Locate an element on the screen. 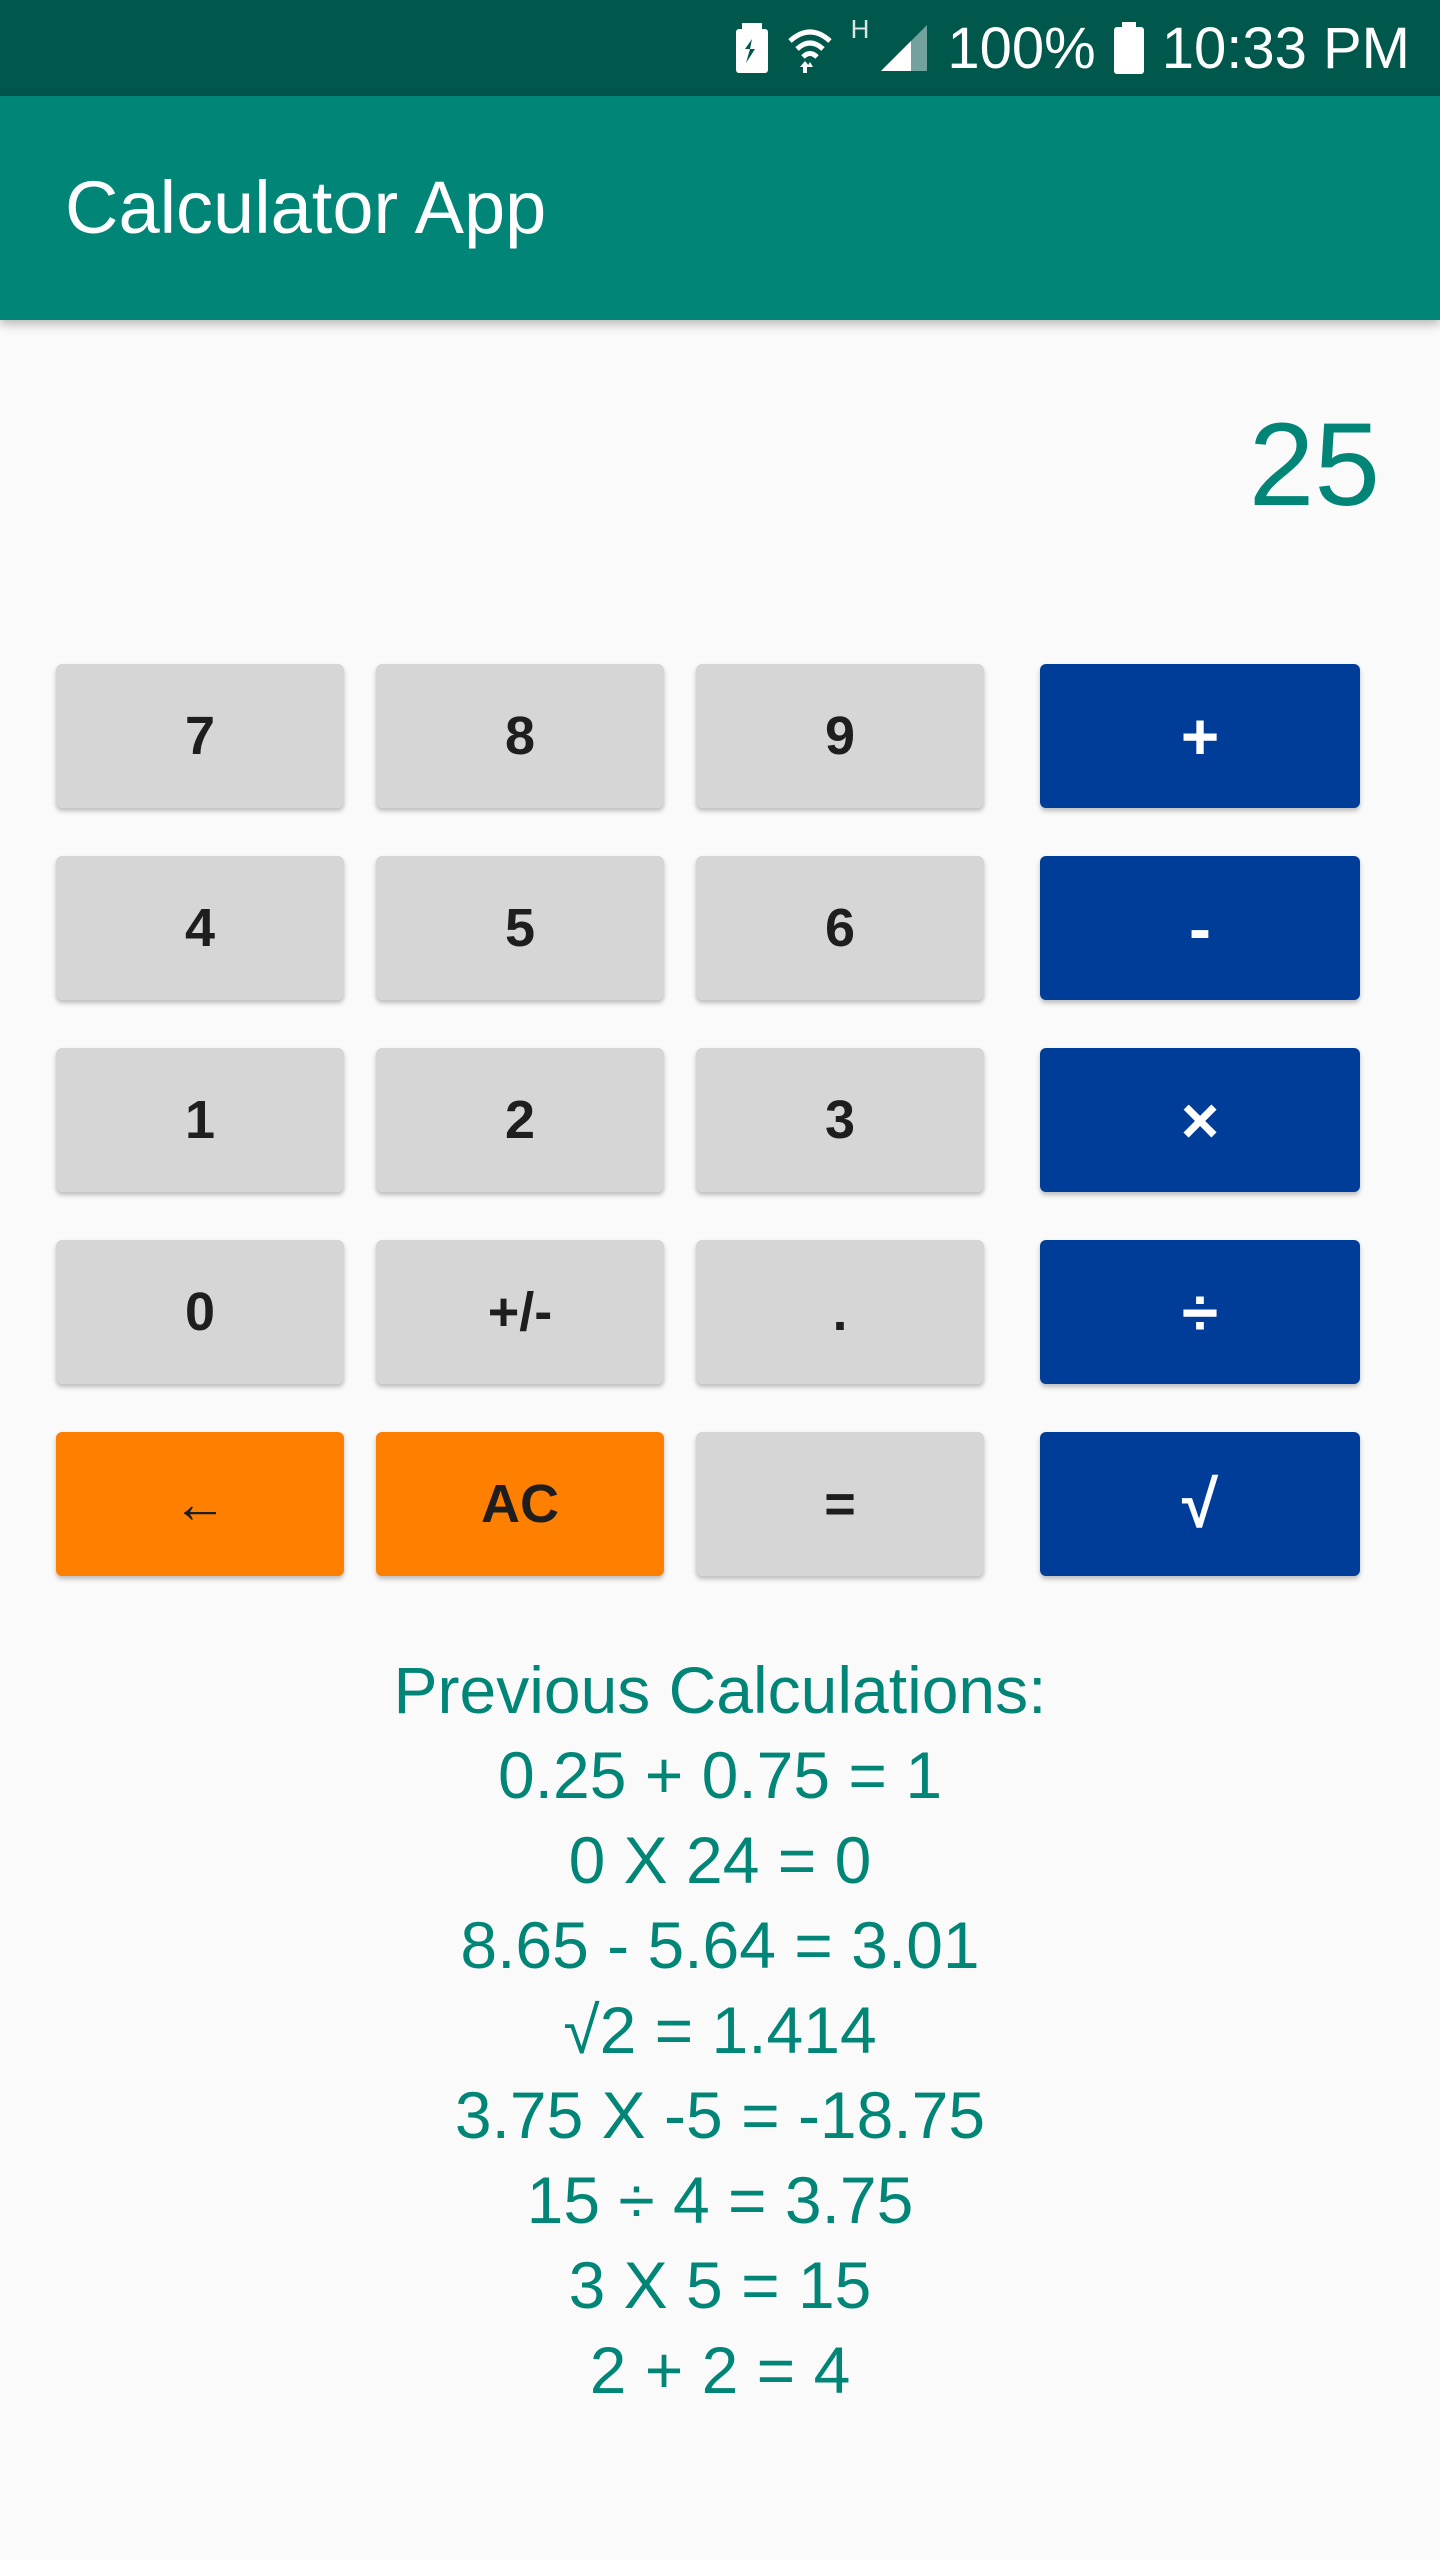 The width and height of the screenshot is (1440, 2560). network-type-label: H is located at coordinates (860, 28).